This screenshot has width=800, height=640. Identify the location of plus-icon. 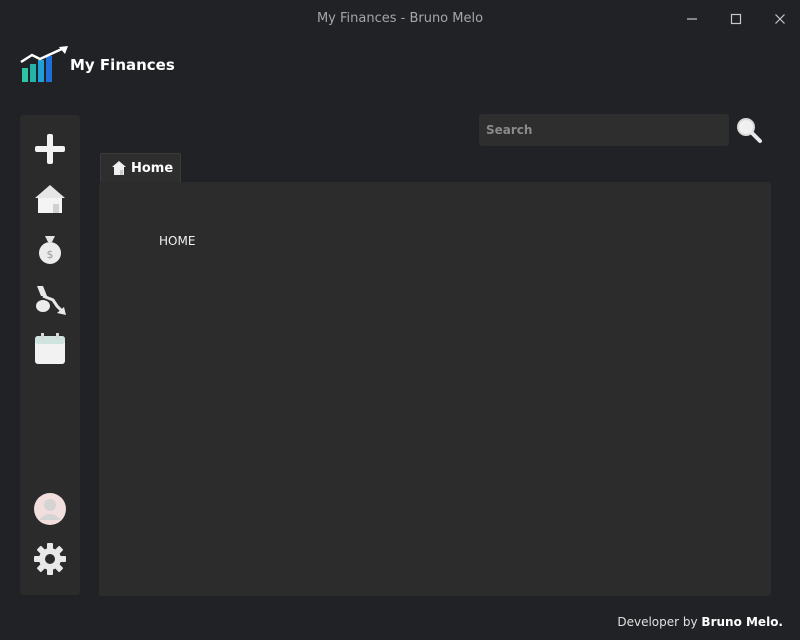
(50, 149).